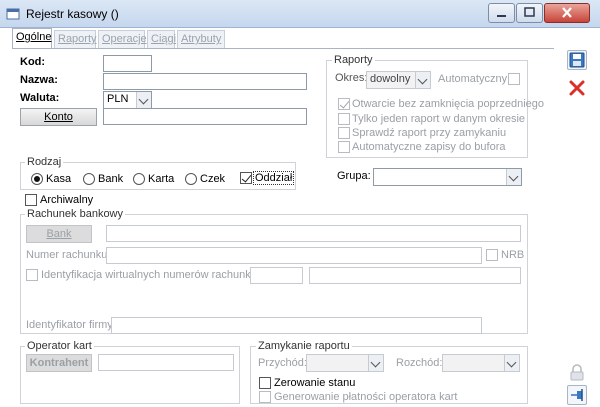 The width and height of the screenshot is (600, 407). Describe the element at coordinates (429, 147) in the screenshot. I see `raport-option-label-4: Automatyczne zapisy do bufora` at that location.